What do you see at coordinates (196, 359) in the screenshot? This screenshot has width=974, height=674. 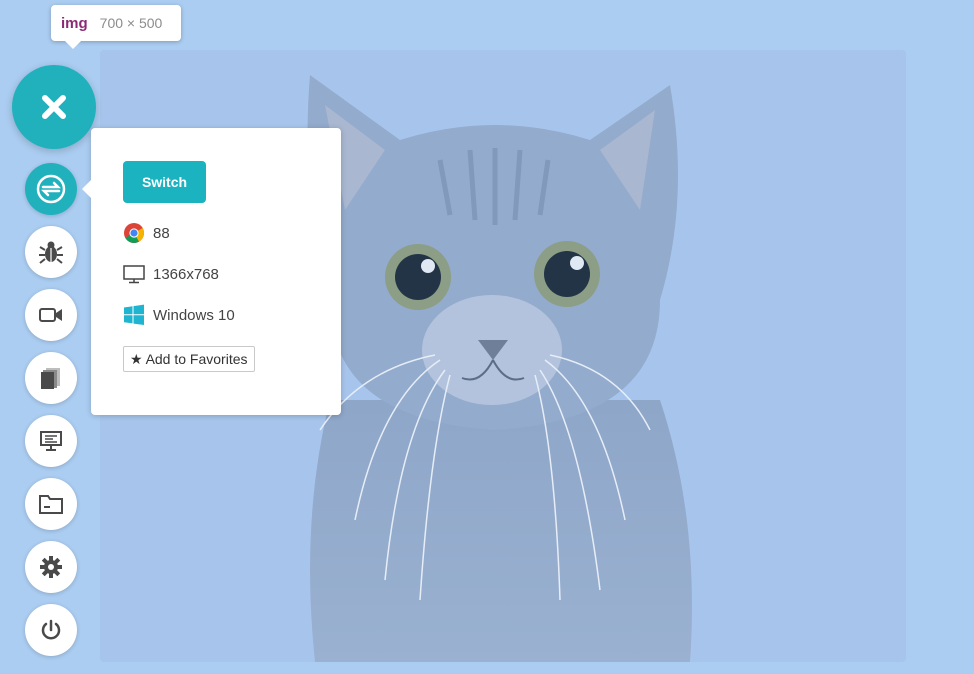 I see `add-to-favorites-label: Add to Favorites` at bounding box center [196, 359].